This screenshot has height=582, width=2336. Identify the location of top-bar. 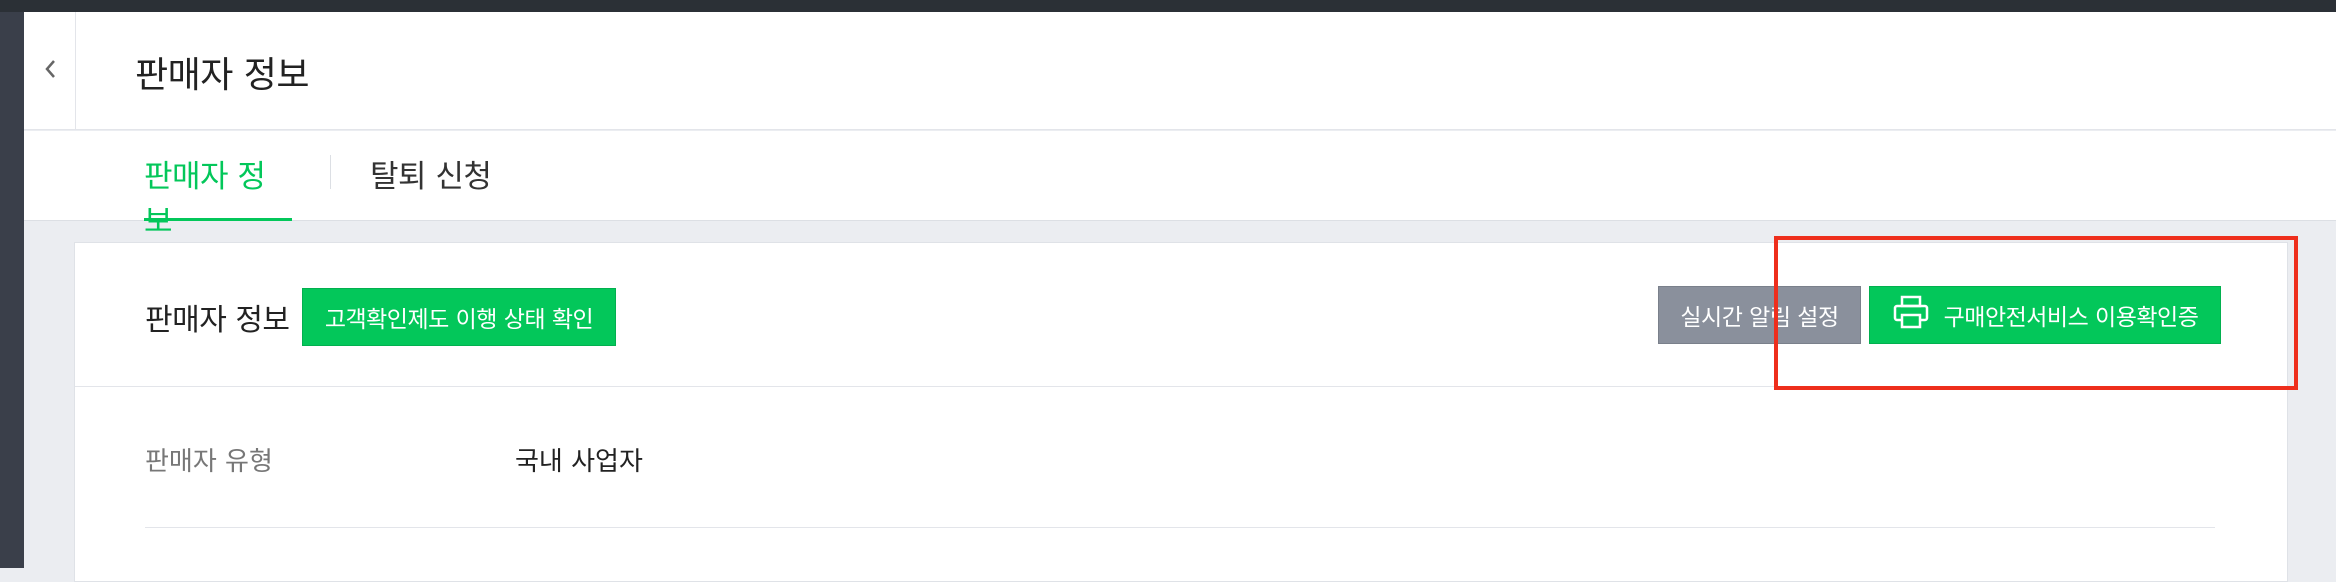
(1168, 6).